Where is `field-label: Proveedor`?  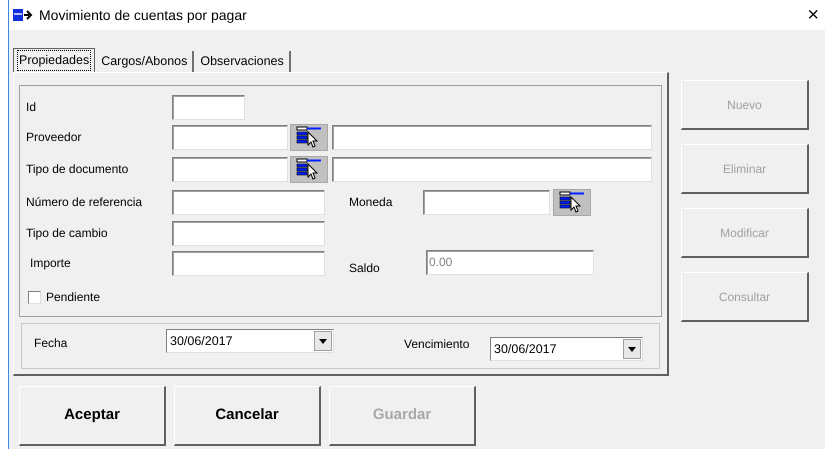
field-label: Proveedor is located at coordinates (54, 137).